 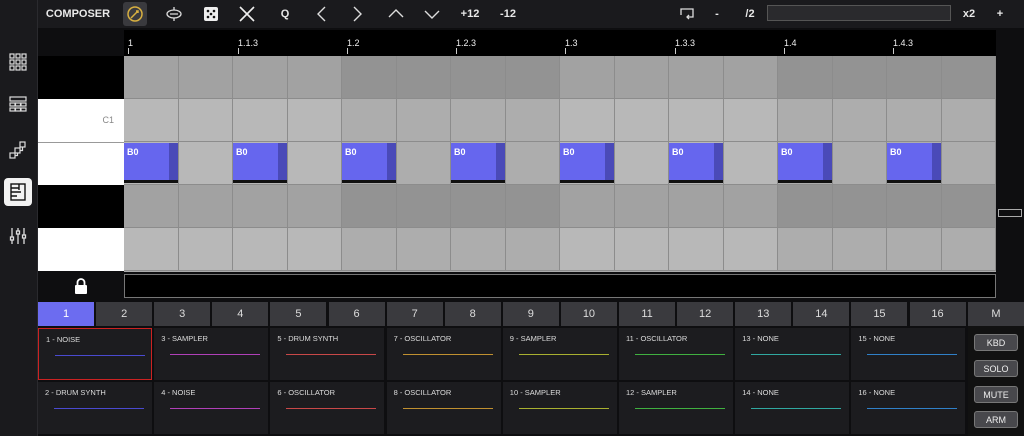 What do you see at coordinates (211, 354) in the screenshot?
I see `track-slot: 3 - SAMPLER` at bounding box center [211, 354].